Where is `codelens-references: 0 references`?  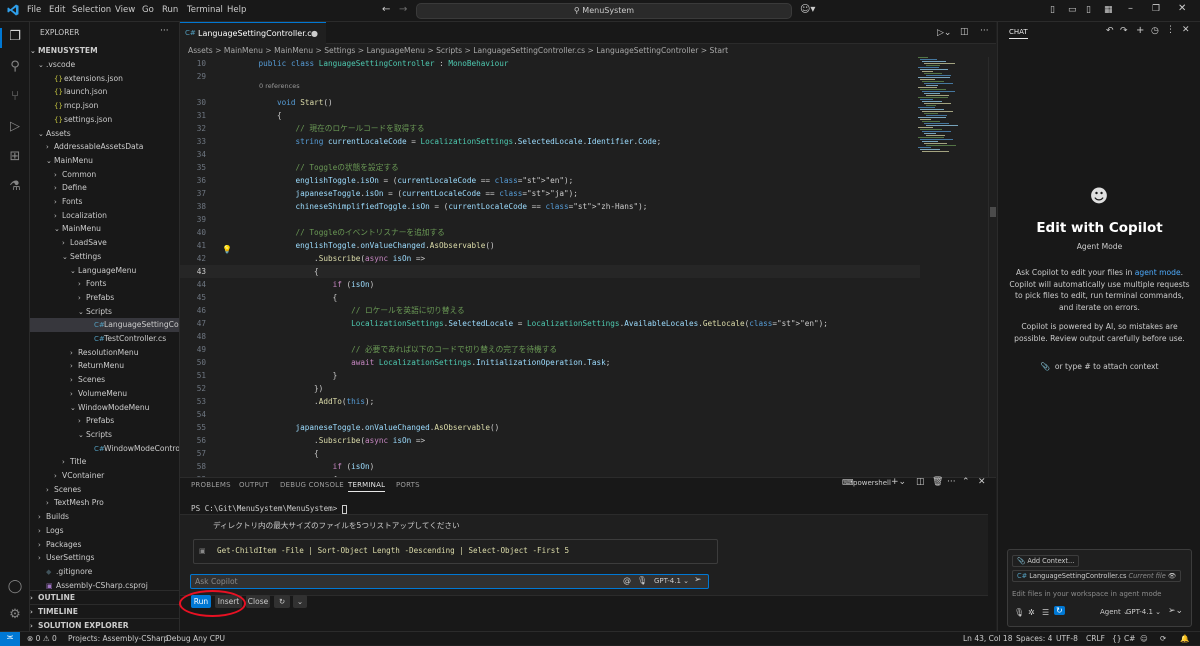 codelens-references: 0 references is located at coordinates (279, 86).